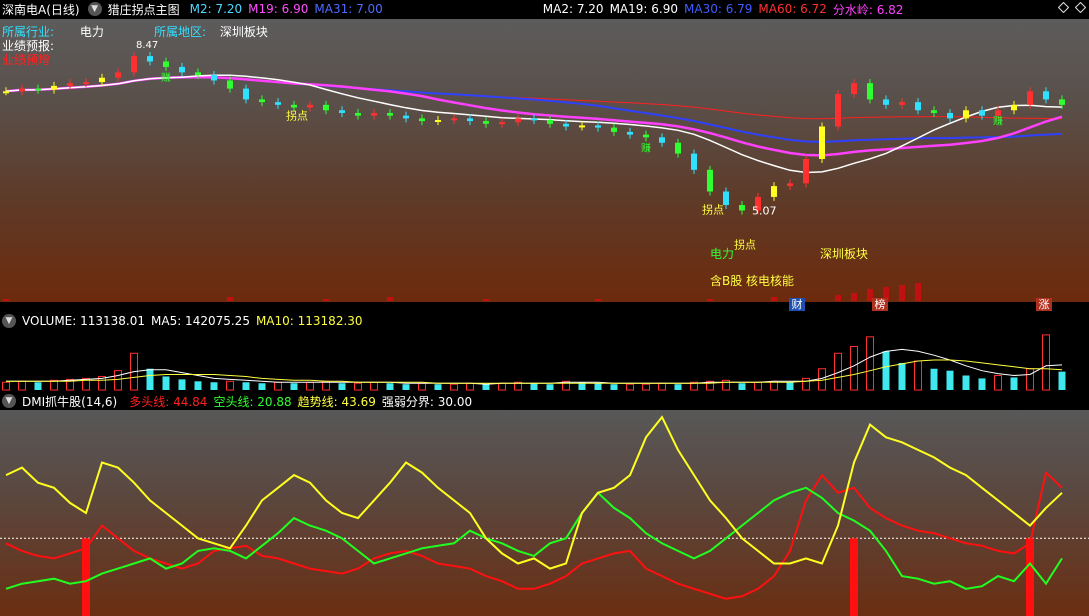 This screenshot has height=616, width=1089. What do you see at coordinates (1044, 304) in the screenshot?
I see `limit-up-tag: 涨` at bounding box center [1044, 304].